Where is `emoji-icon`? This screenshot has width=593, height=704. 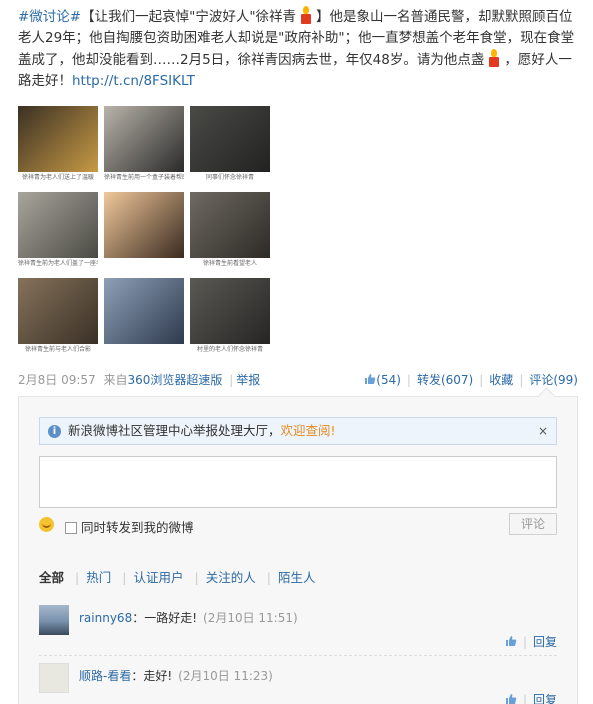 emoji-icon is located at coordinates (46, 524).